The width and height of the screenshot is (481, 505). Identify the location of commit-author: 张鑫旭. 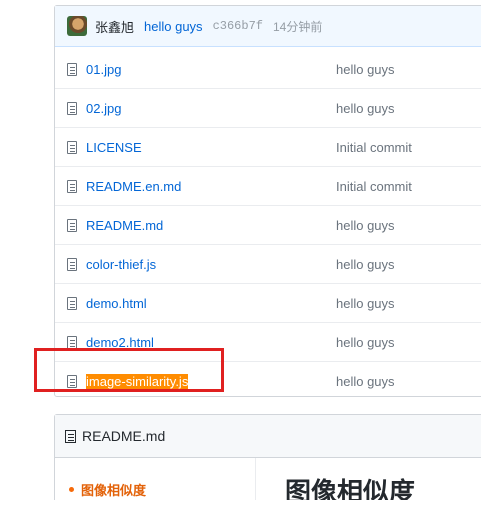
(114, 26).